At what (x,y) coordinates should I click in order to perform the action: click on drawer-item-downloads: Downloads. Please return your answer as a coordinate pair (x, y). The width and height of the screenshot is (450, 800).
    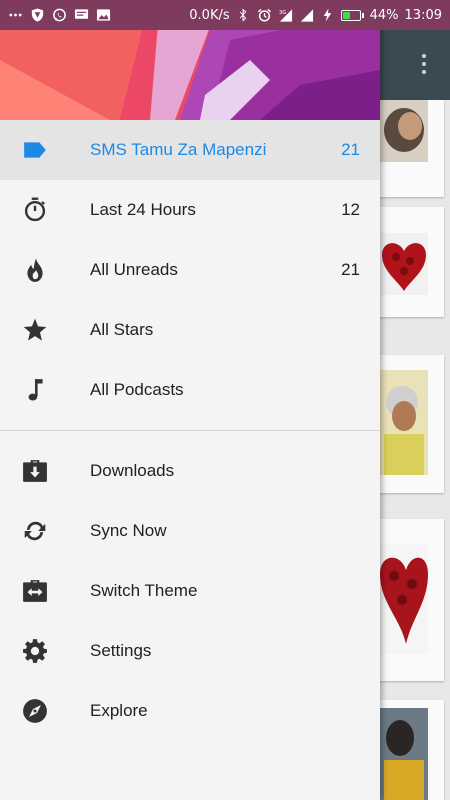
    Looking at the image, I should click on (190, 471).